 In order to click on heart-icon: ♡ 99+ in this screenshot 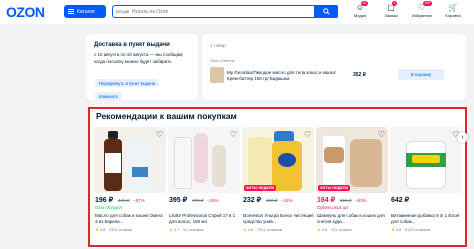, I will do `click(425, 6)`.